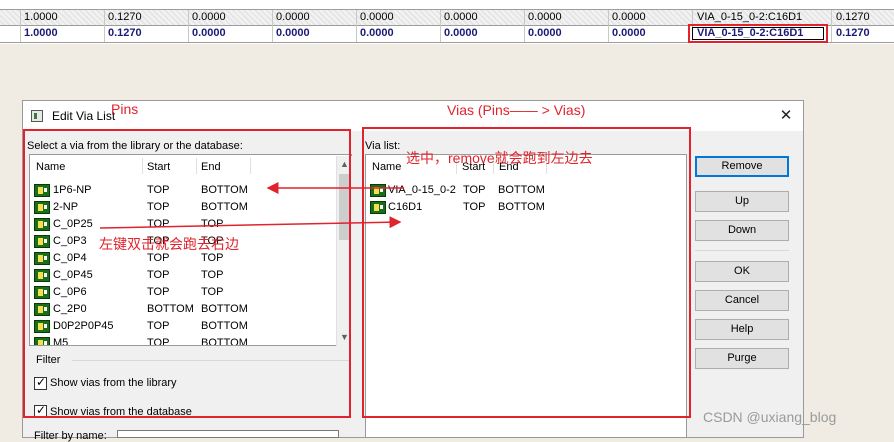  Describe the element at coordinates (250, 222) in the screenshot. I see `arrow-library-to-vias` at that location.